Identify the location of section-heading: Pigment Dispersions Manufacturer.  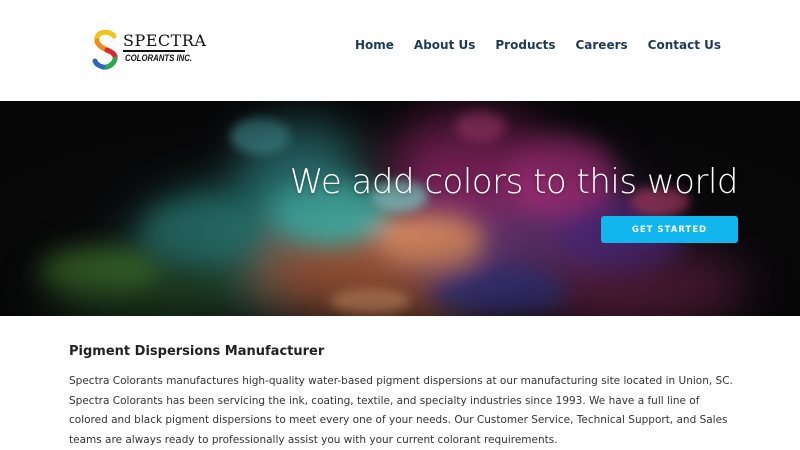
(197, 351).